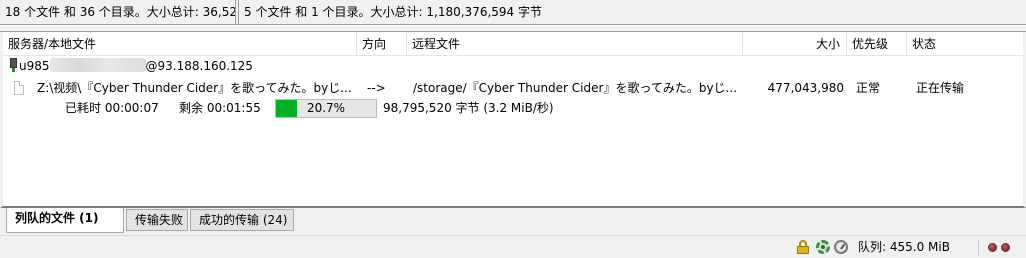 Image resolution: width=1026 pixels, height=258 pixels. What do you see at coordinates (513, 221) in the screenshot?
I see `queue-tabs: 列队的文件 (1) 传输失败 成功的传输 (24)` at bounding box center [513, 221].